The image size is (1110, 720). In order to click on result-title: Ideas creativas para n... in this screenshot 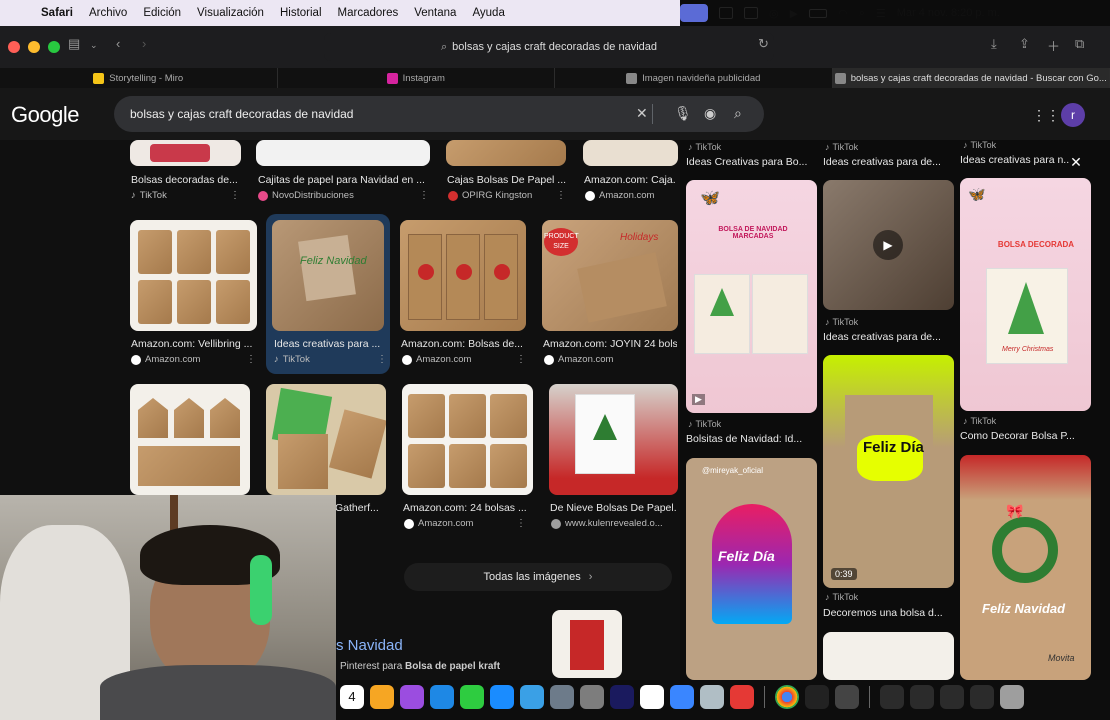, I will do `click(1015, 160)`.